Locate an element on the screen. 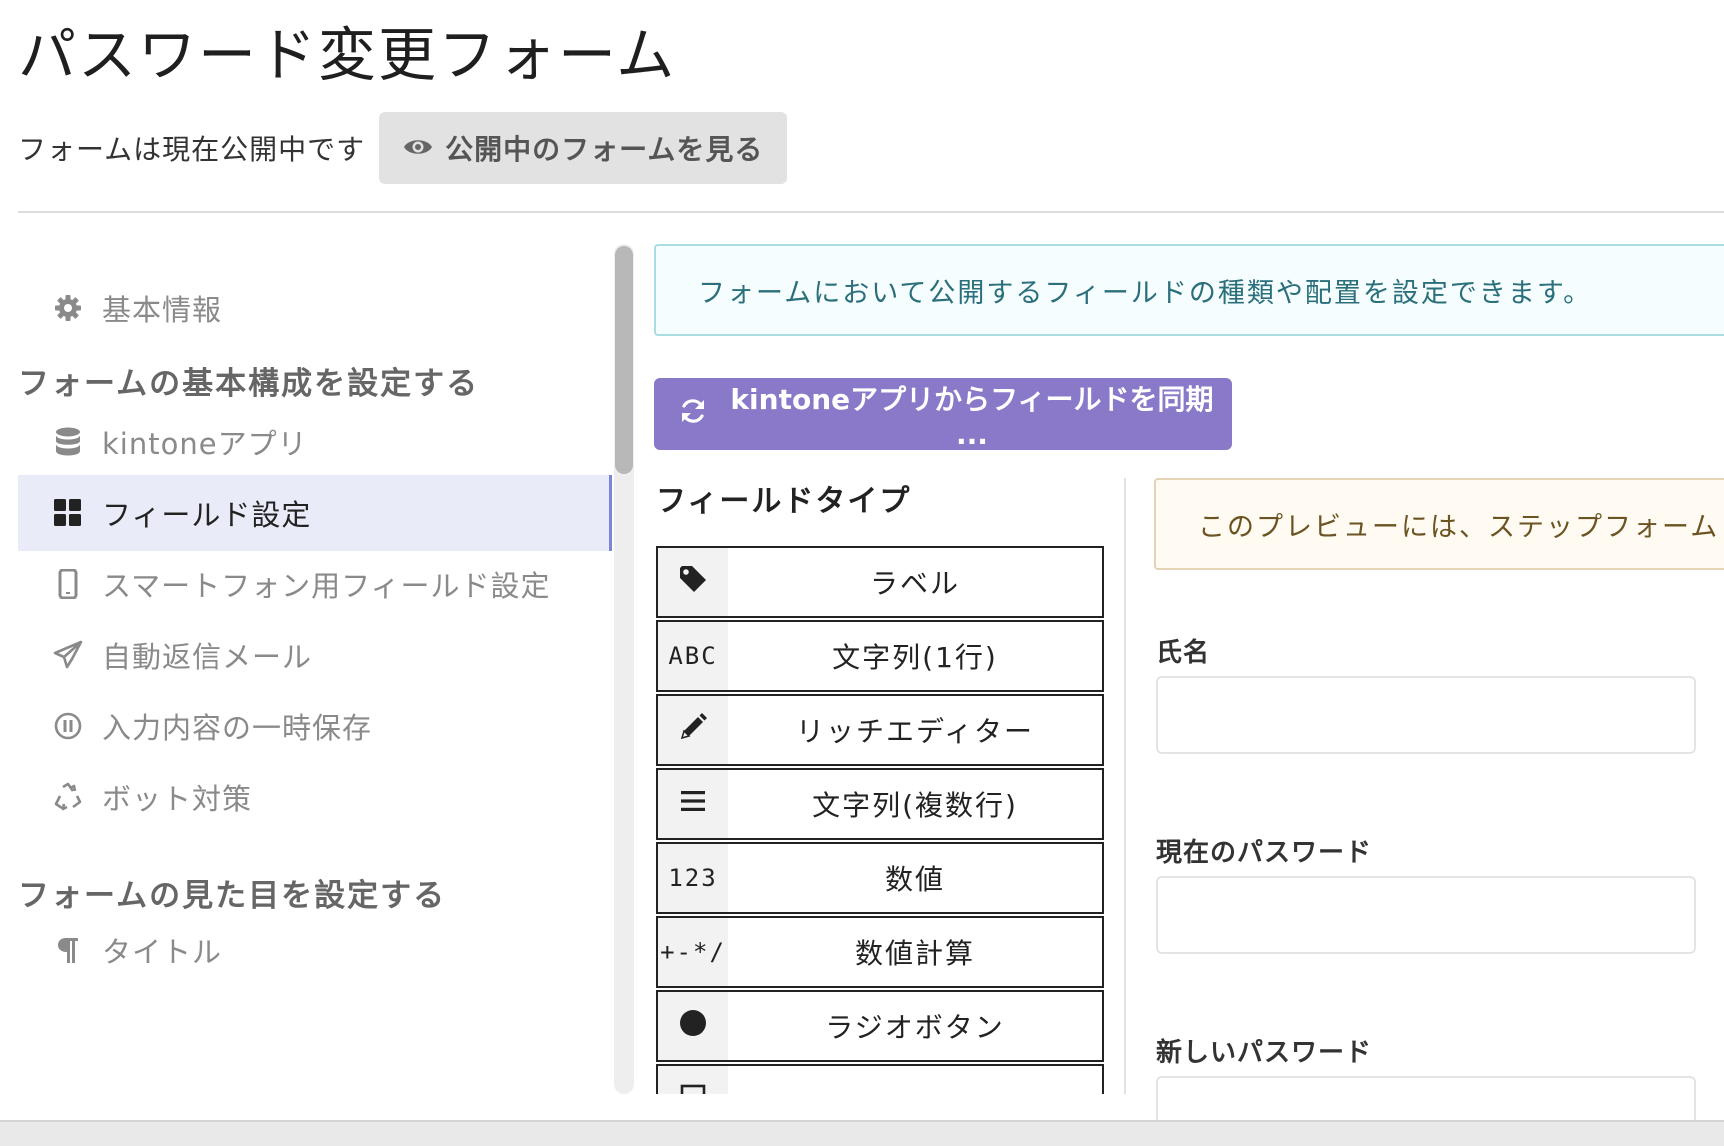 This screenshot has height=1146, width=1724. page-title: パスワード変更フォーム is located at coordinates (347, 55).